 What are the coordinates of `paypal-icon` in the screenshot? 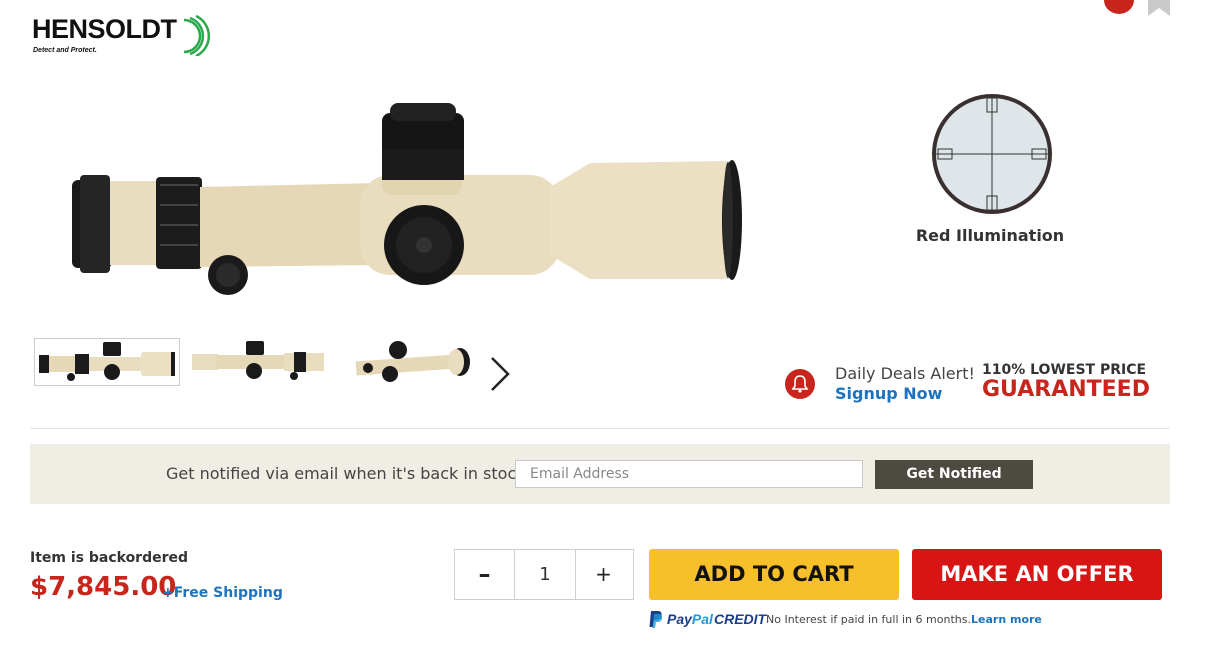 It's located at (656, 619).